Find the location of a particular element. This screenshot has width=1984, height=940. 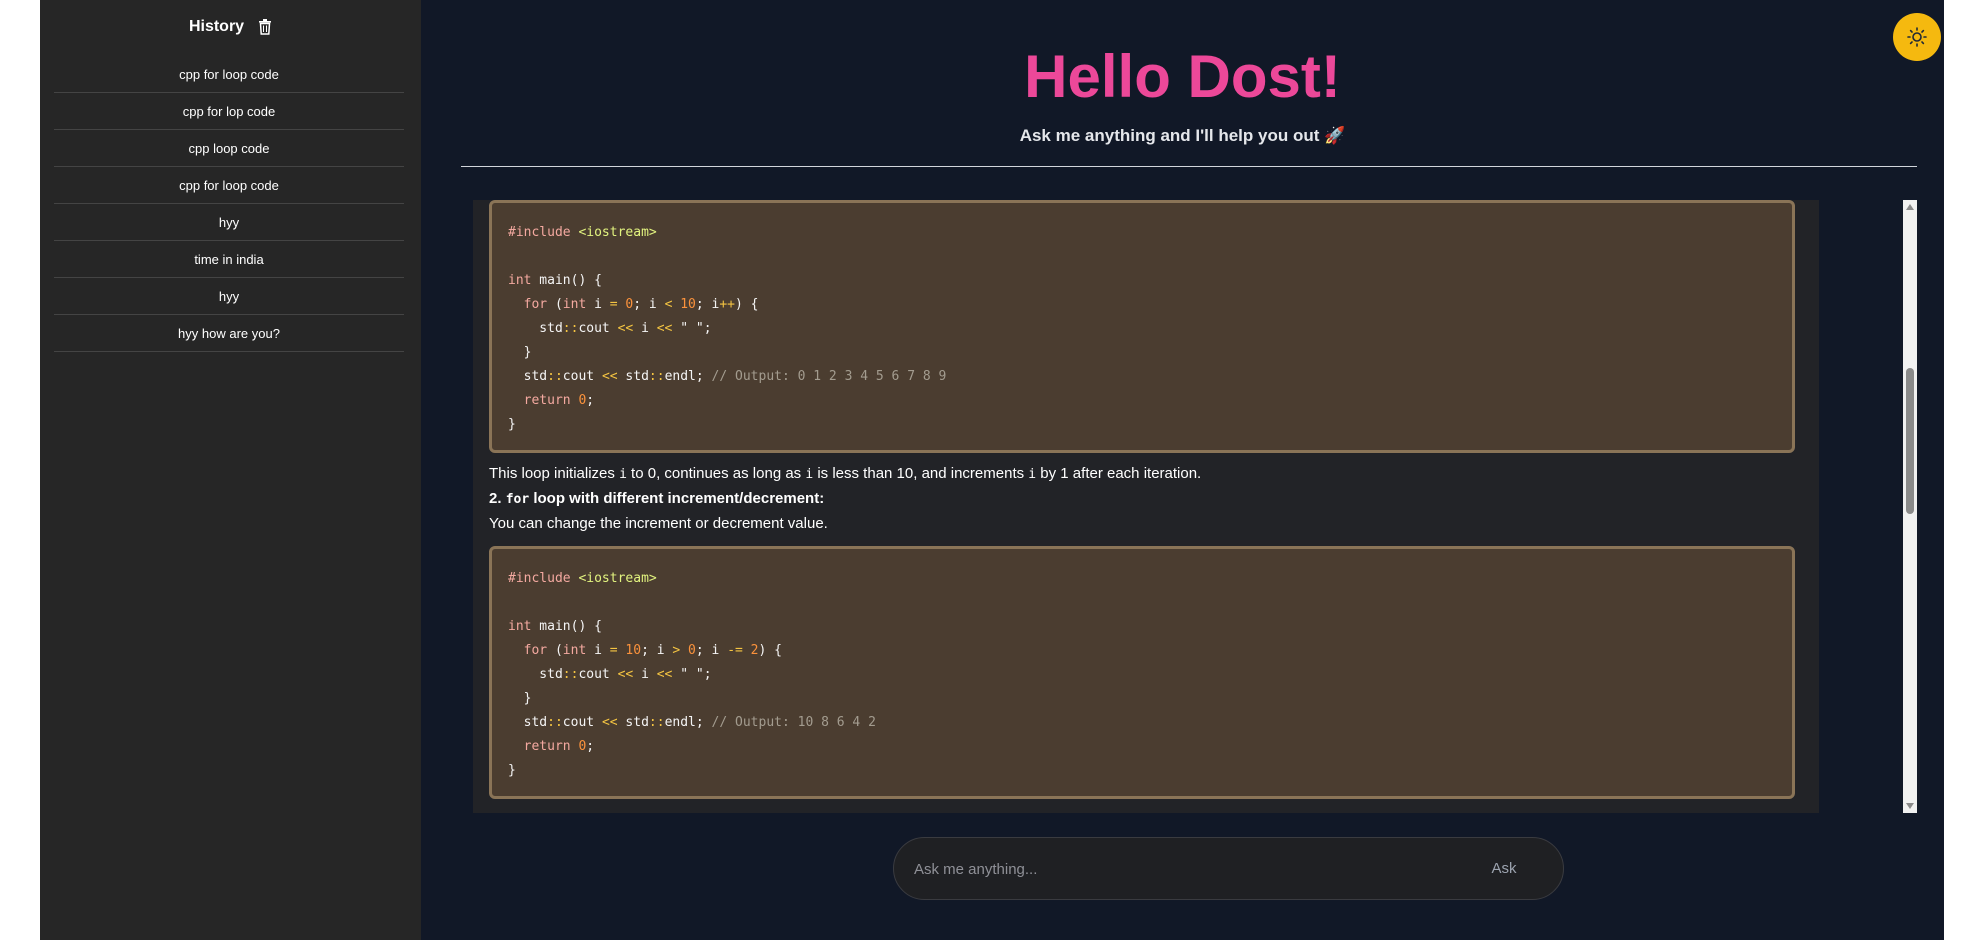

history-item: time in india is located at coordinates (229, 259).